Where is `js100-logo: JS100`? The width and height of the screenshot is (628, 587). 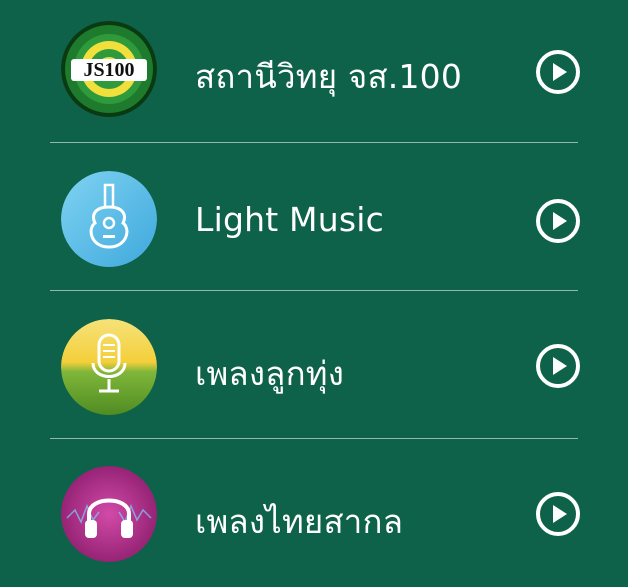
js100-logo: JS100 is located at coordinates (109, 69).